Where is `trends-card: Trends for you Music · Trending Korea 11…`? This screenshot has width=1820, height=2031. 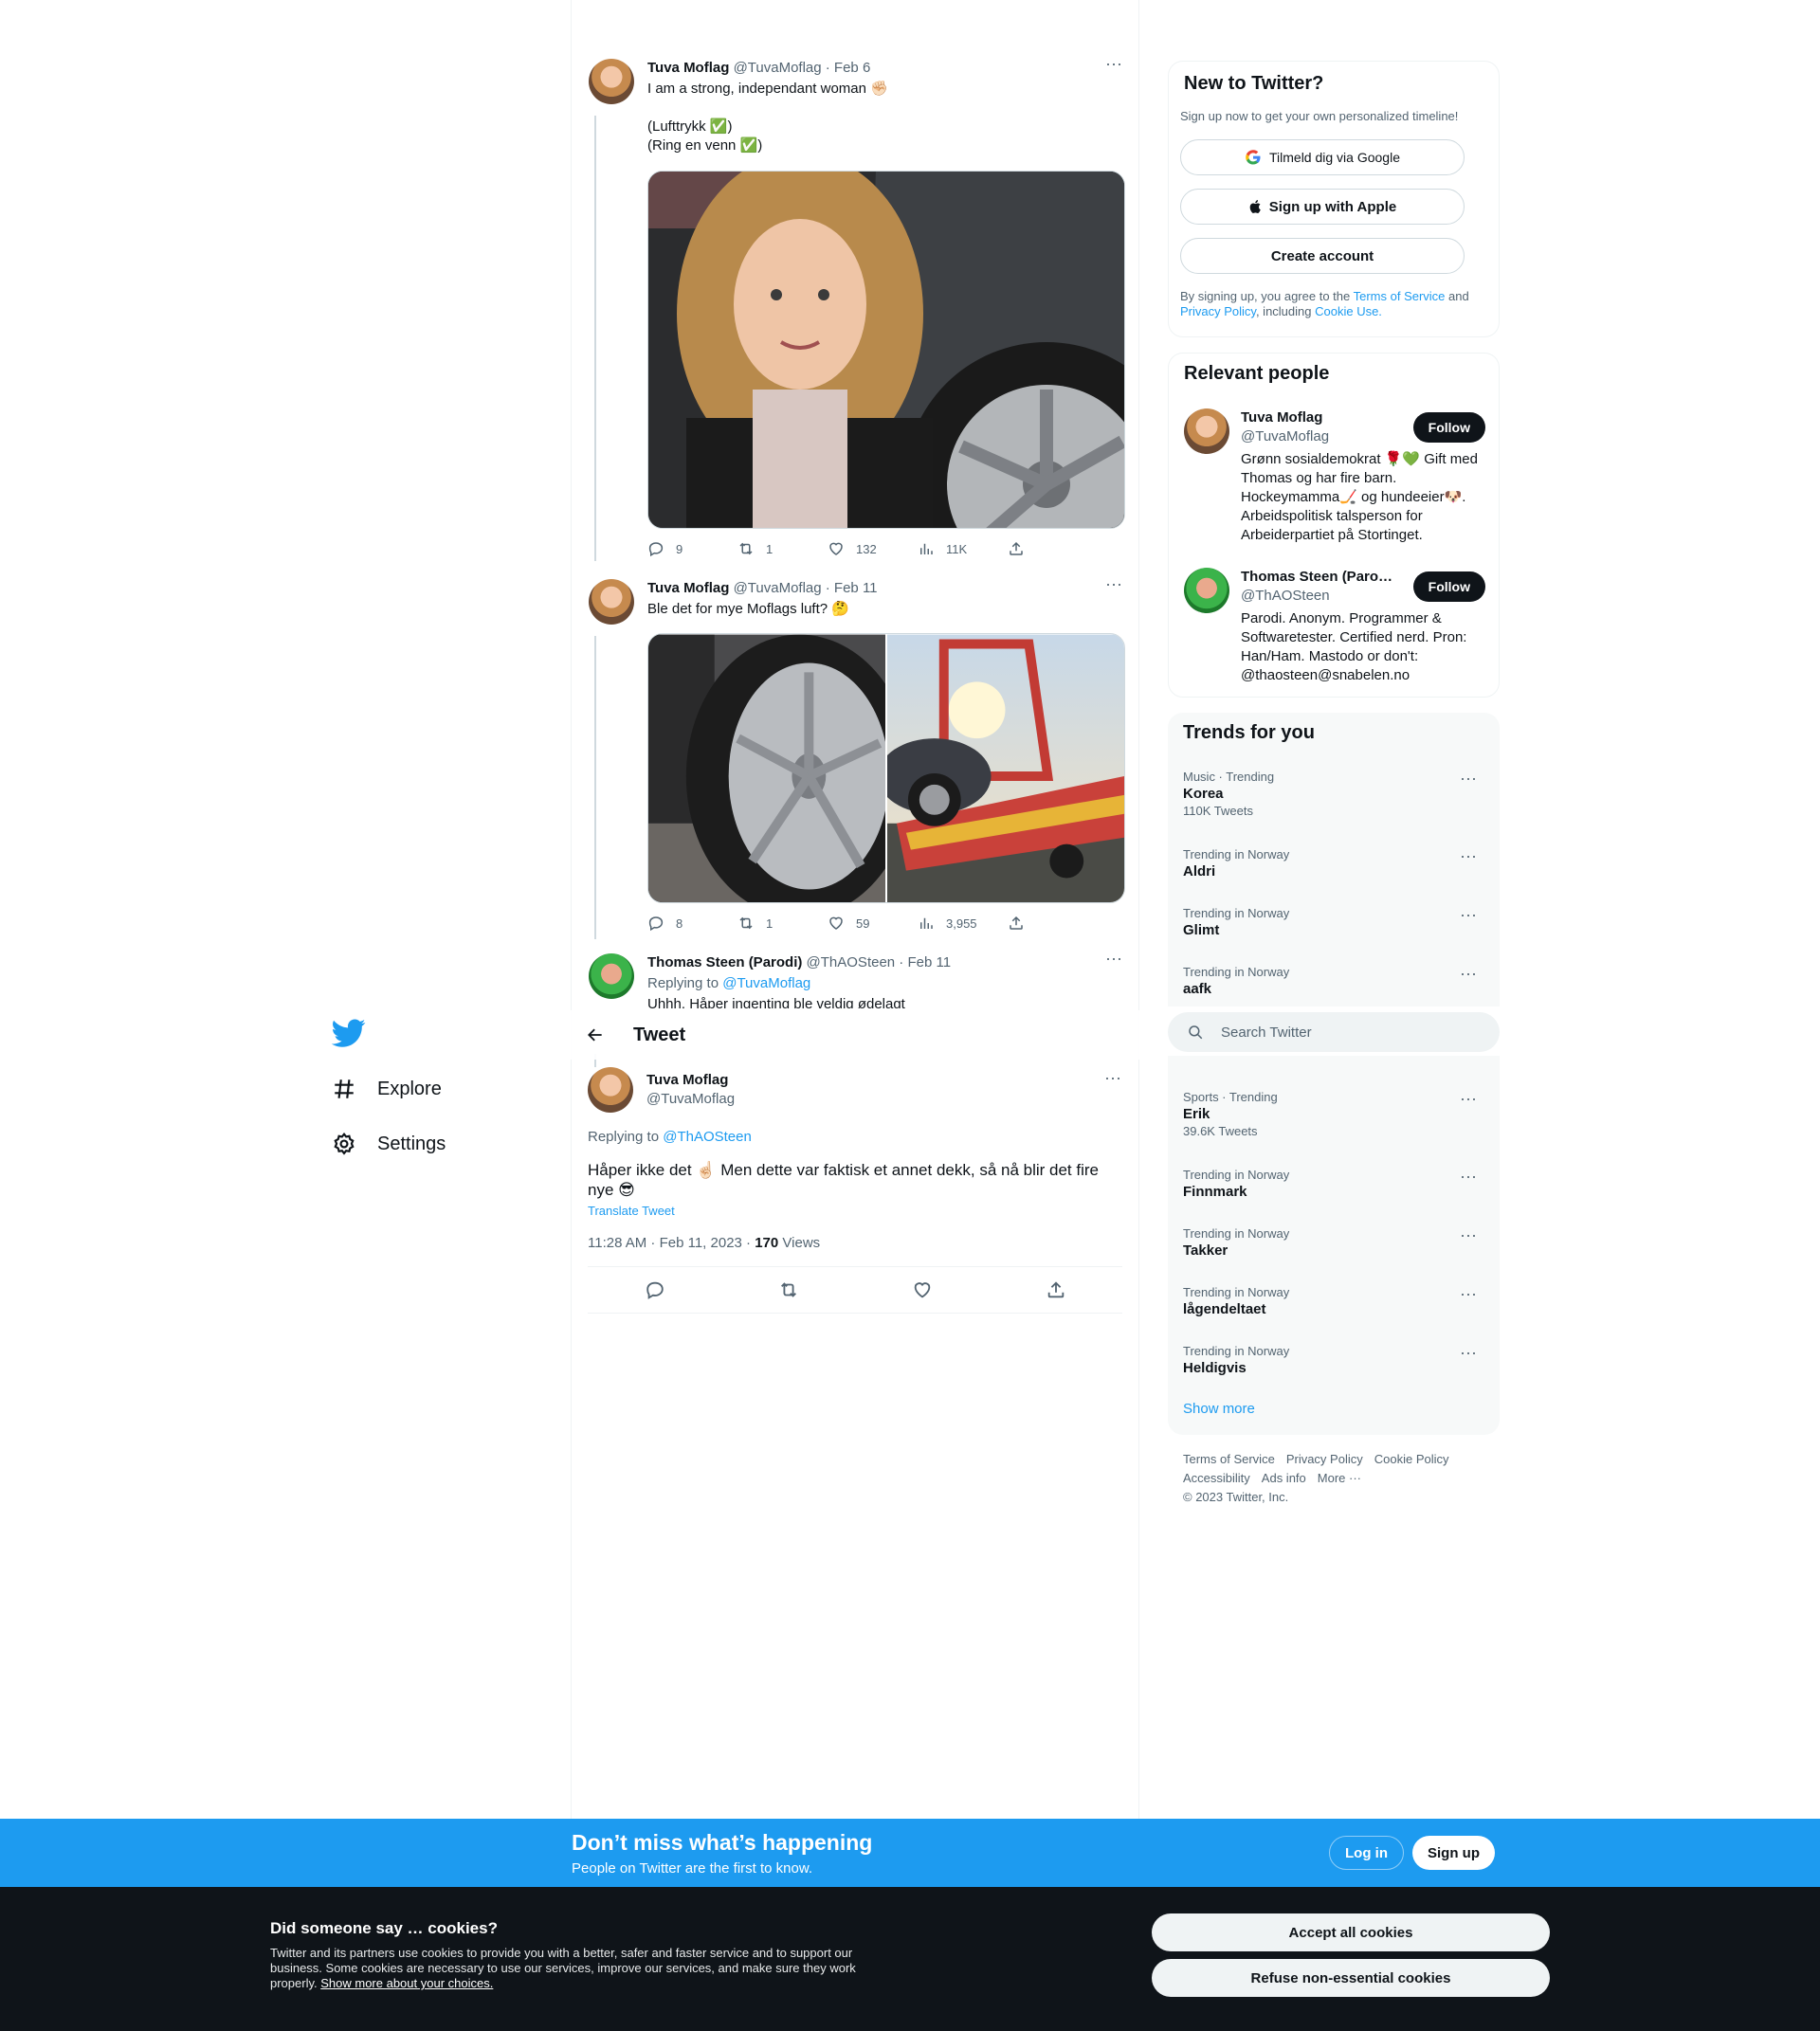 trends-card: Trends for you Music · Trending Korea 11… is located at coordinates (1334, 859).